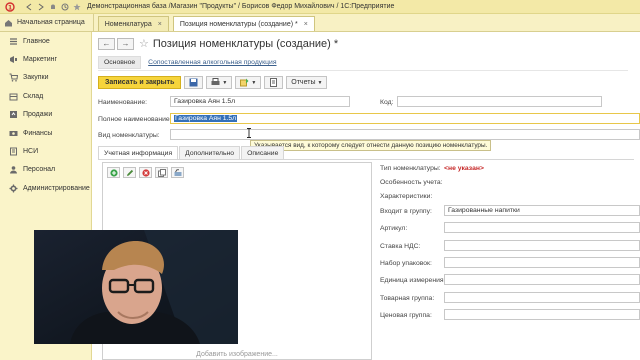 The height and width of the screenshot is (360, 640). I want to click on article-field, so click(542, 227).